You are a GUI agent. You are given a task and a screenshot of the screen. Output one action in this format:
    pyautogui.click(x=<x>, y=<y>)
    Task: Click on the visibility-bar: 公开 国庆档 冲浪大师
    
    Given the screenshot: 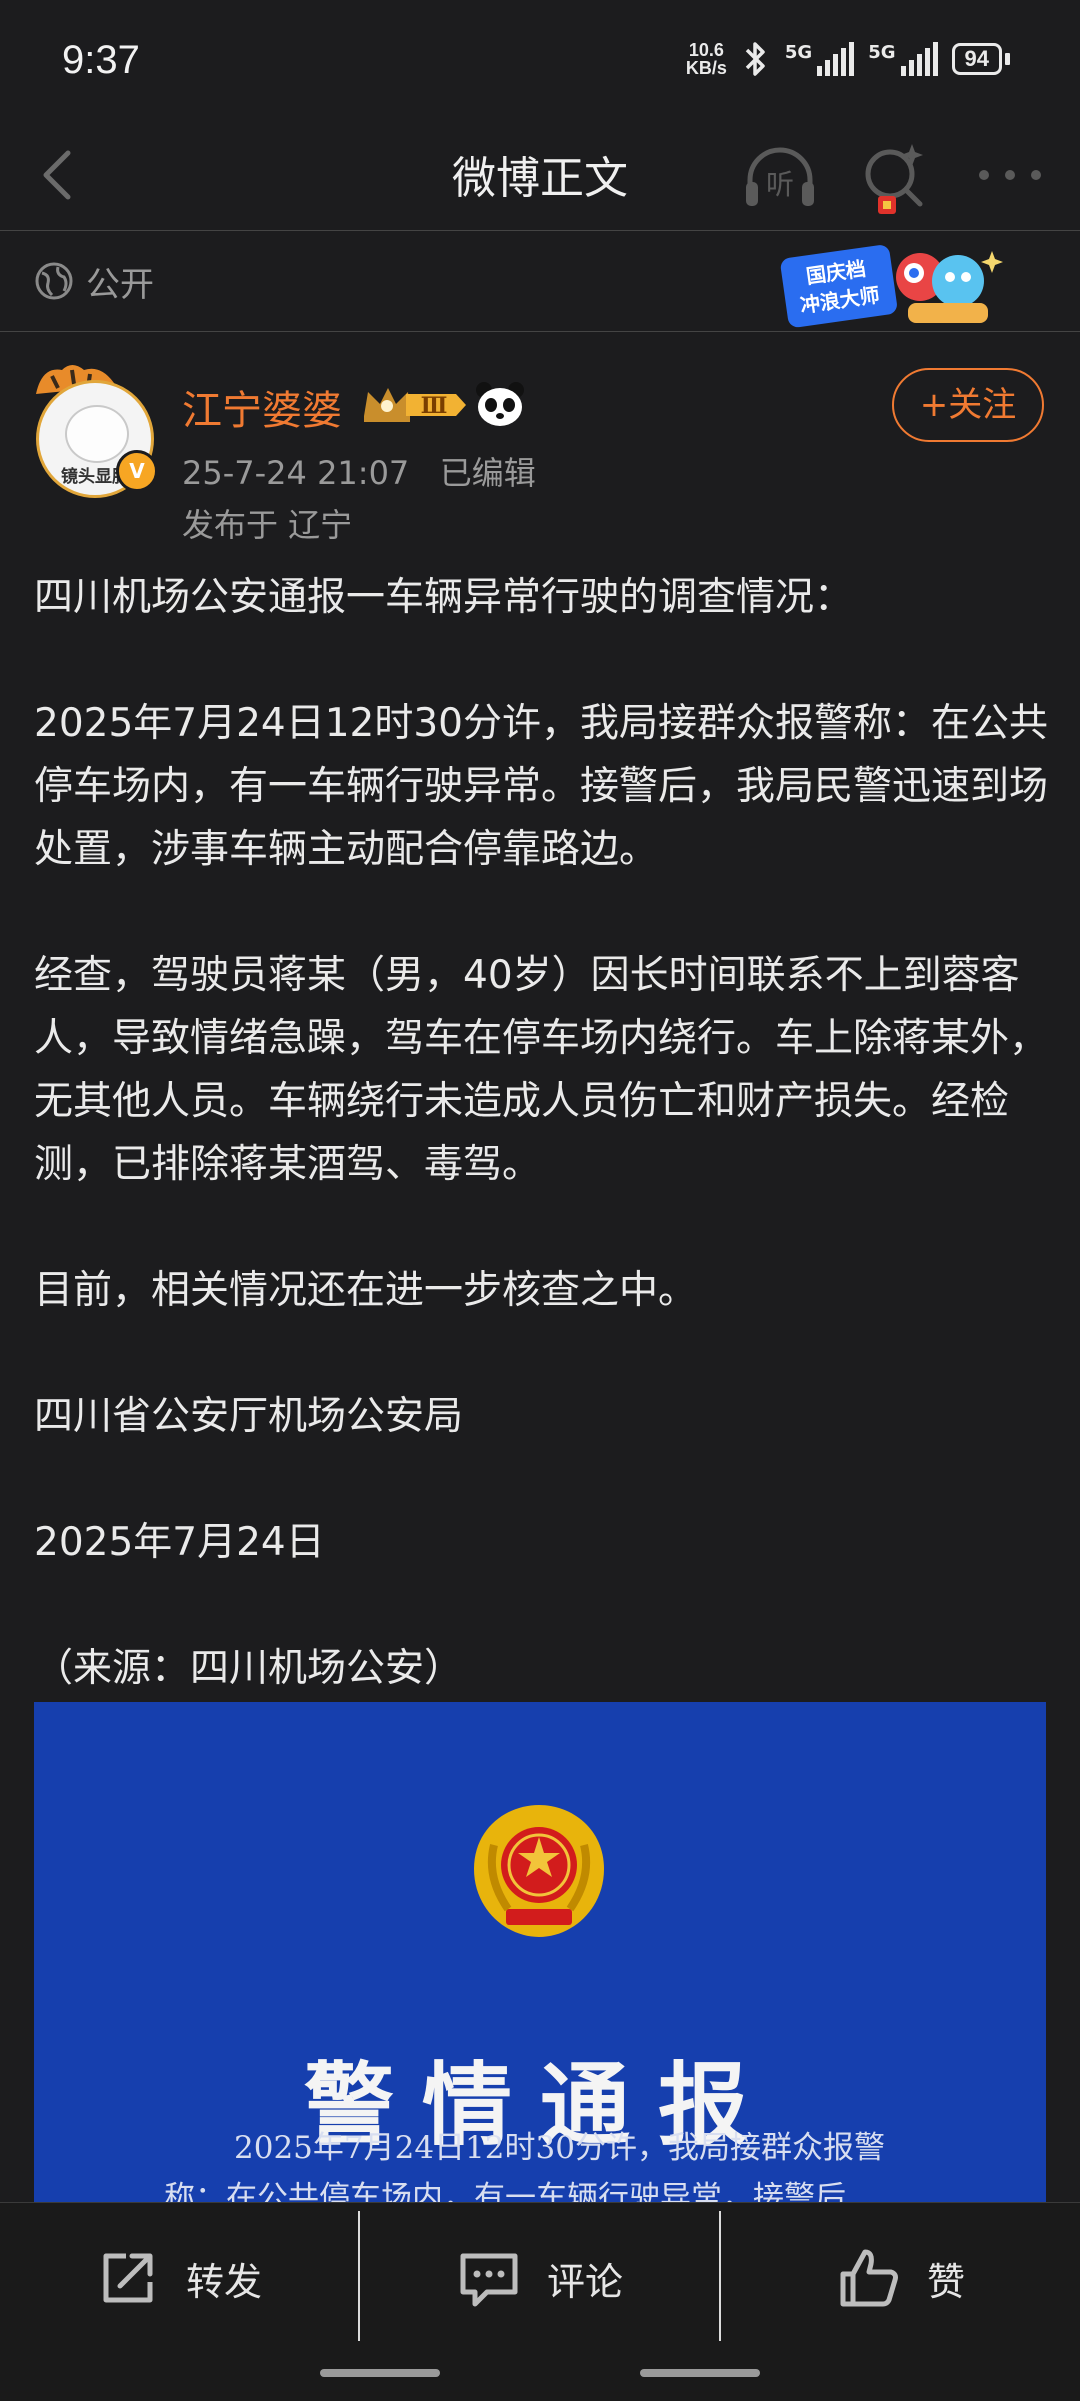 What is the action you would take?
    pyautogui.click(x=540, y=281)
    